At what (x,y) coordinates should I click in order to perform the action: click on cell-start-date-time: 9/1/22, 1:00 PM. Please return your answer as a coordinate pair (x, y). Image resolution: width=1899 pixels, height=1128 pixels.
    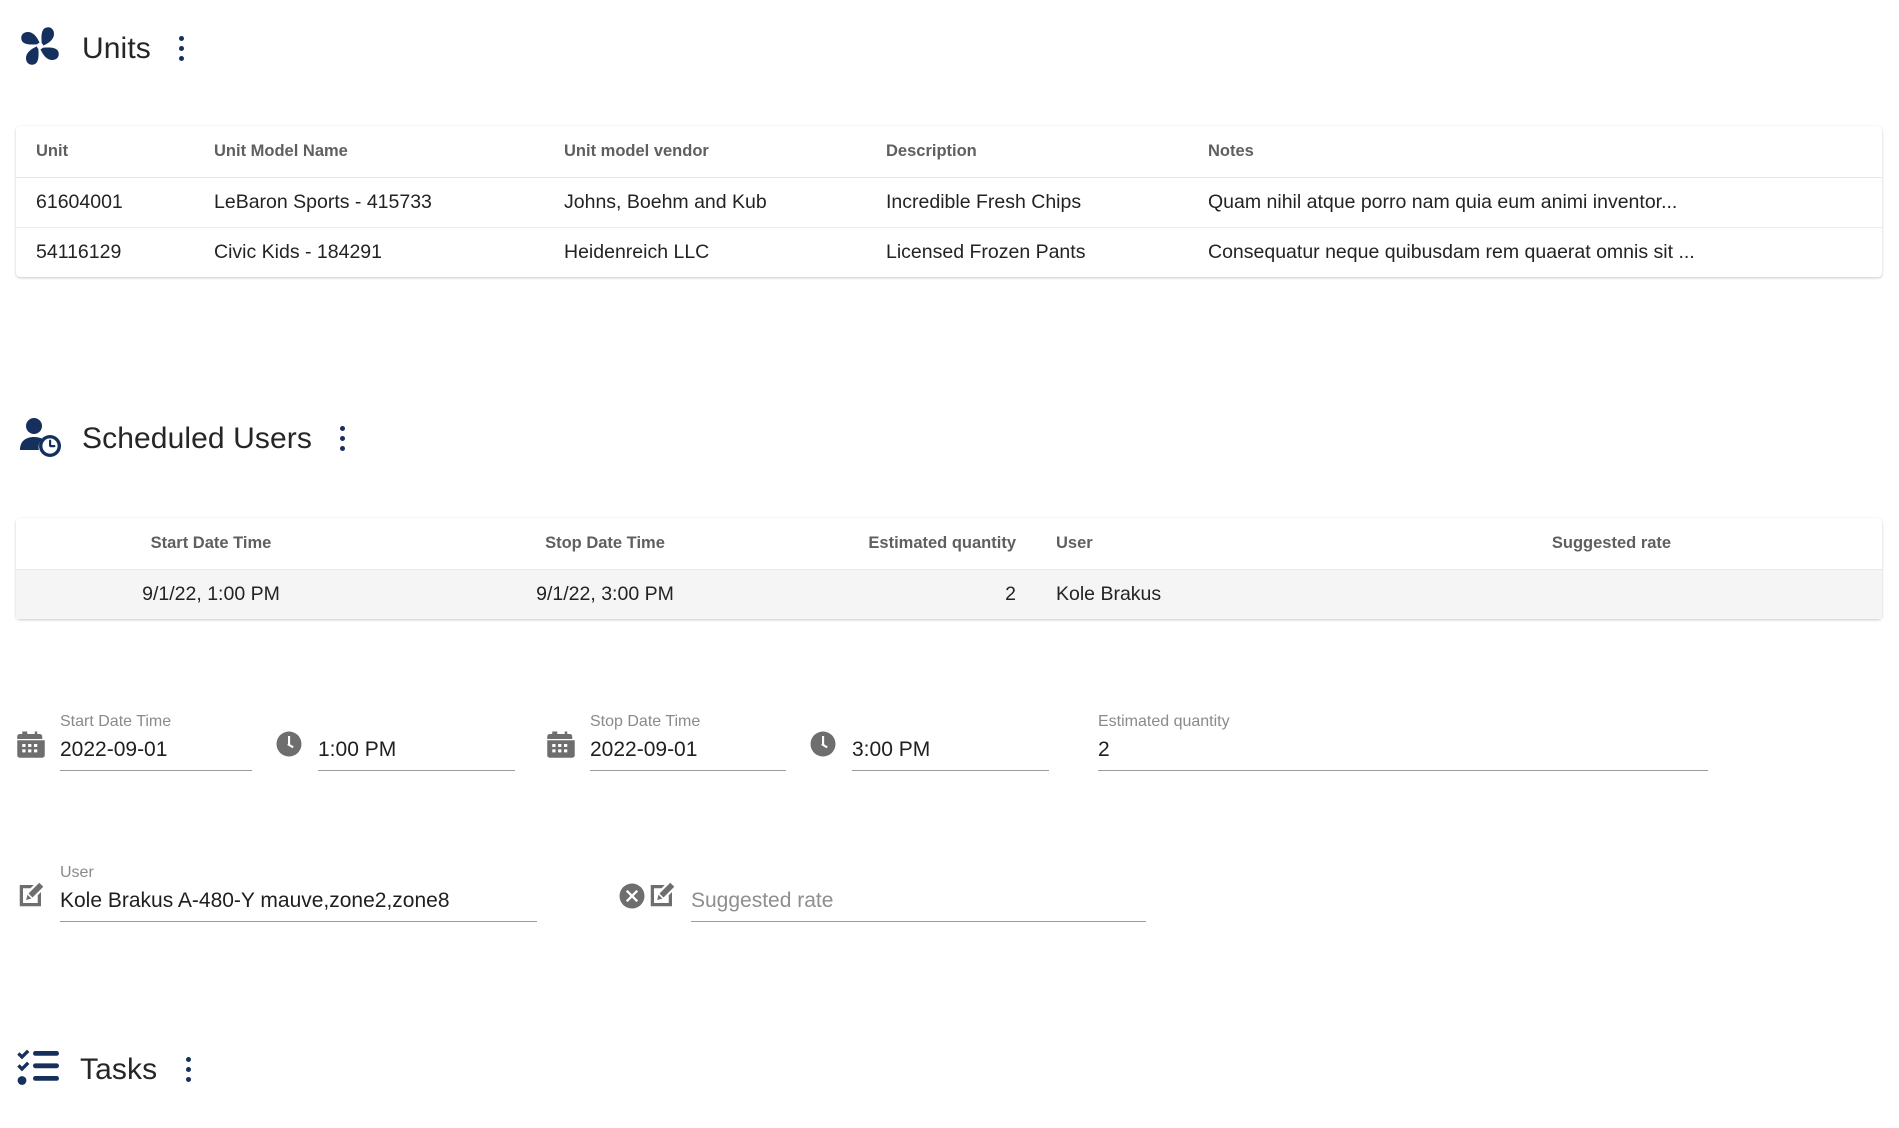
    Looking at the image, I should click on (211, 594).